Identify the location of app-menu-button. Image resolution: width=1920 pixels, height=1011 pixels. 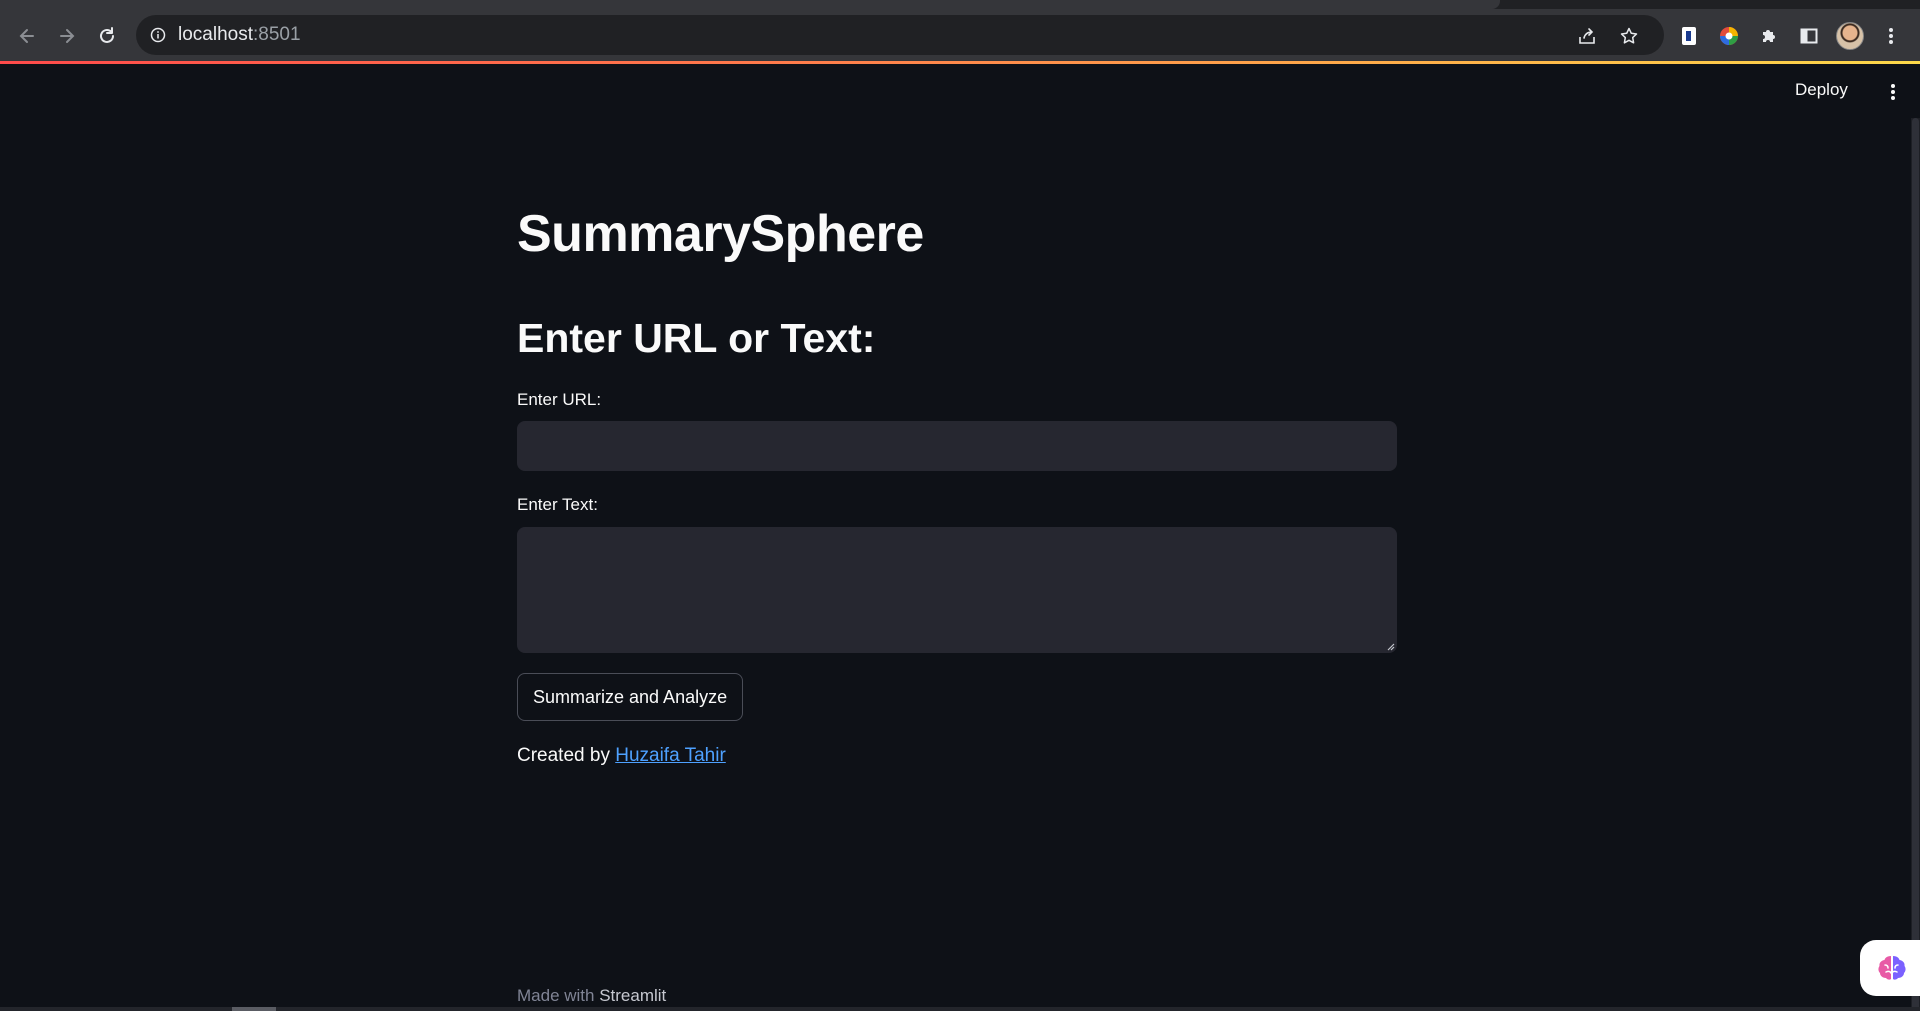
(1893, 92).